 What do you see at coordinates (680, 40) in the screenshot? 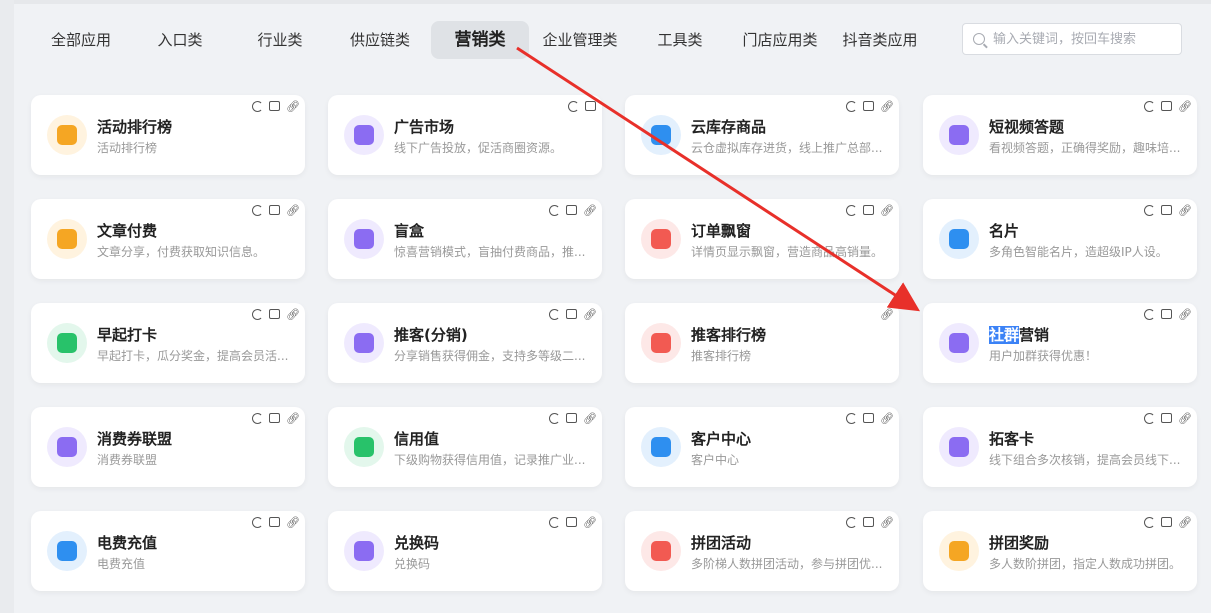
I see `tab-tools: 工具类` at bounding box center [680, 40].